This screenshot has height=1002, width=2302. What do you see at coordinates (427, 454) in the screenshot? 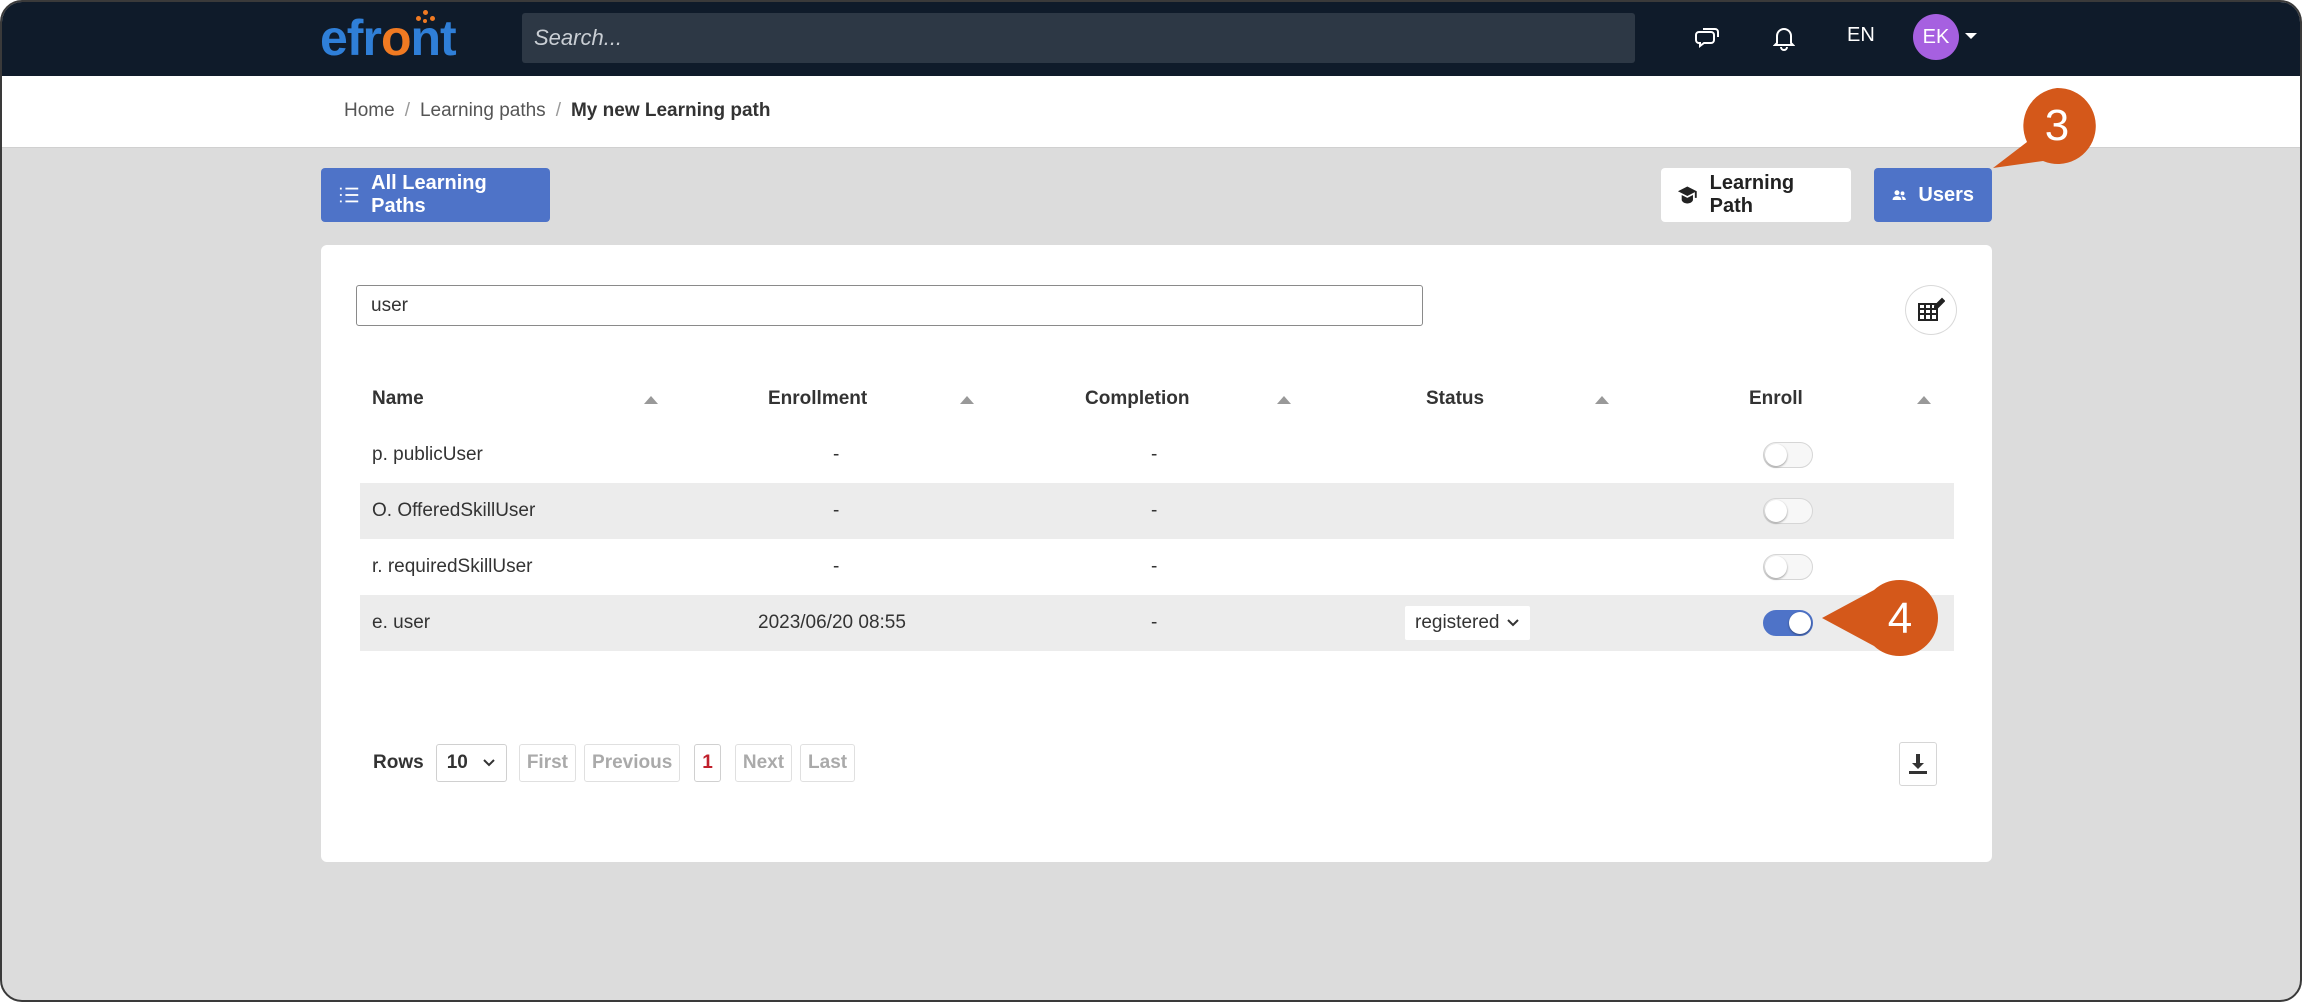
I see `user-name: p. publicUser` at bounding box center [427, 454].